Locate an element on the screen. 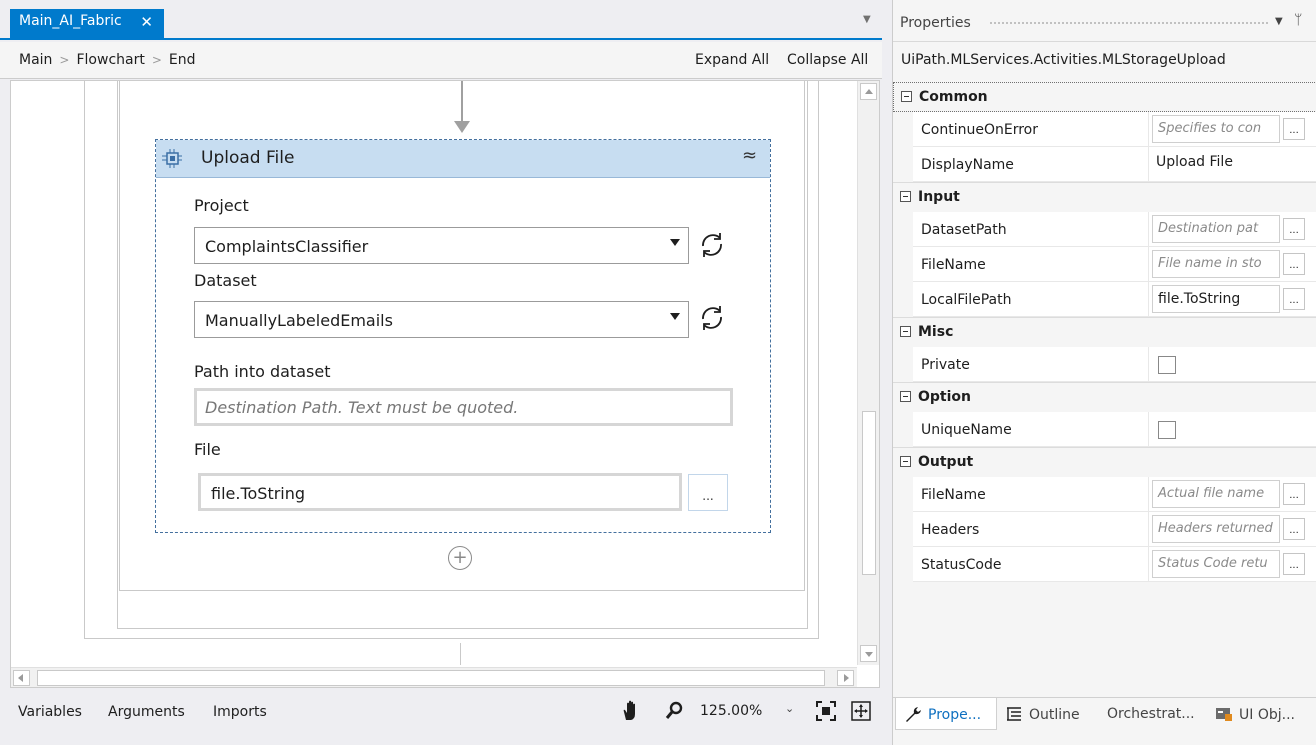 This screenshot has width=1316, height=745. ui-objects-icon is located at coordinates (1224, 714).